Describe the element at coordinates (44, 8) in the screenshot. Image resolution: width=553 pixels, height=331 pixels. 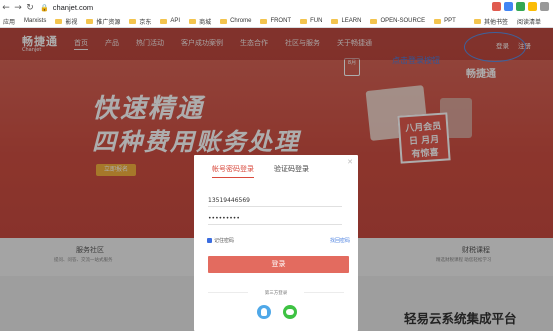
I see `lock-icon: 🔒` at that location.